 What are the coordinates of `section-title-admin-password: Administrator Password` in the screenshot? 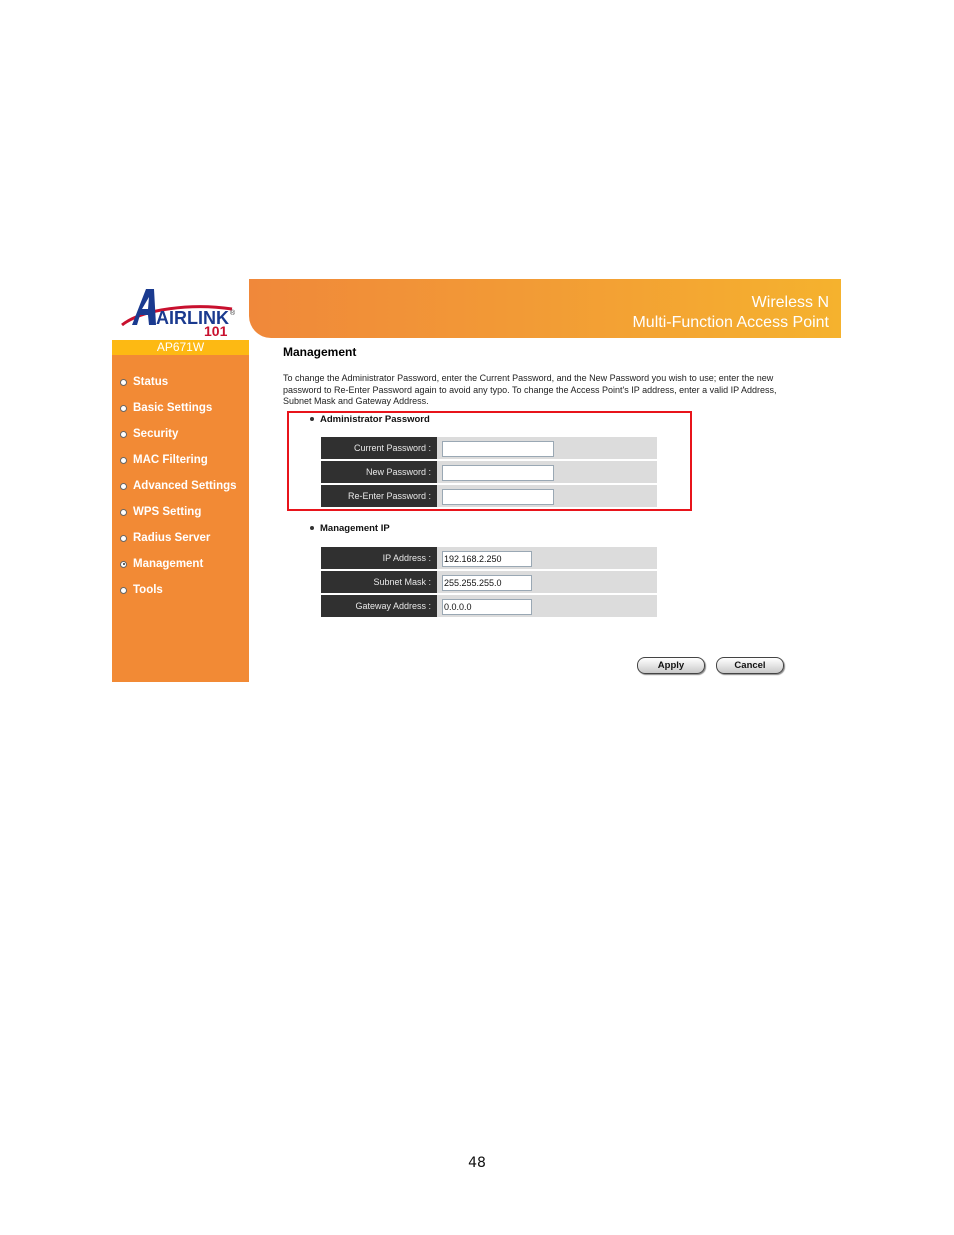 It's located at (370, 419).